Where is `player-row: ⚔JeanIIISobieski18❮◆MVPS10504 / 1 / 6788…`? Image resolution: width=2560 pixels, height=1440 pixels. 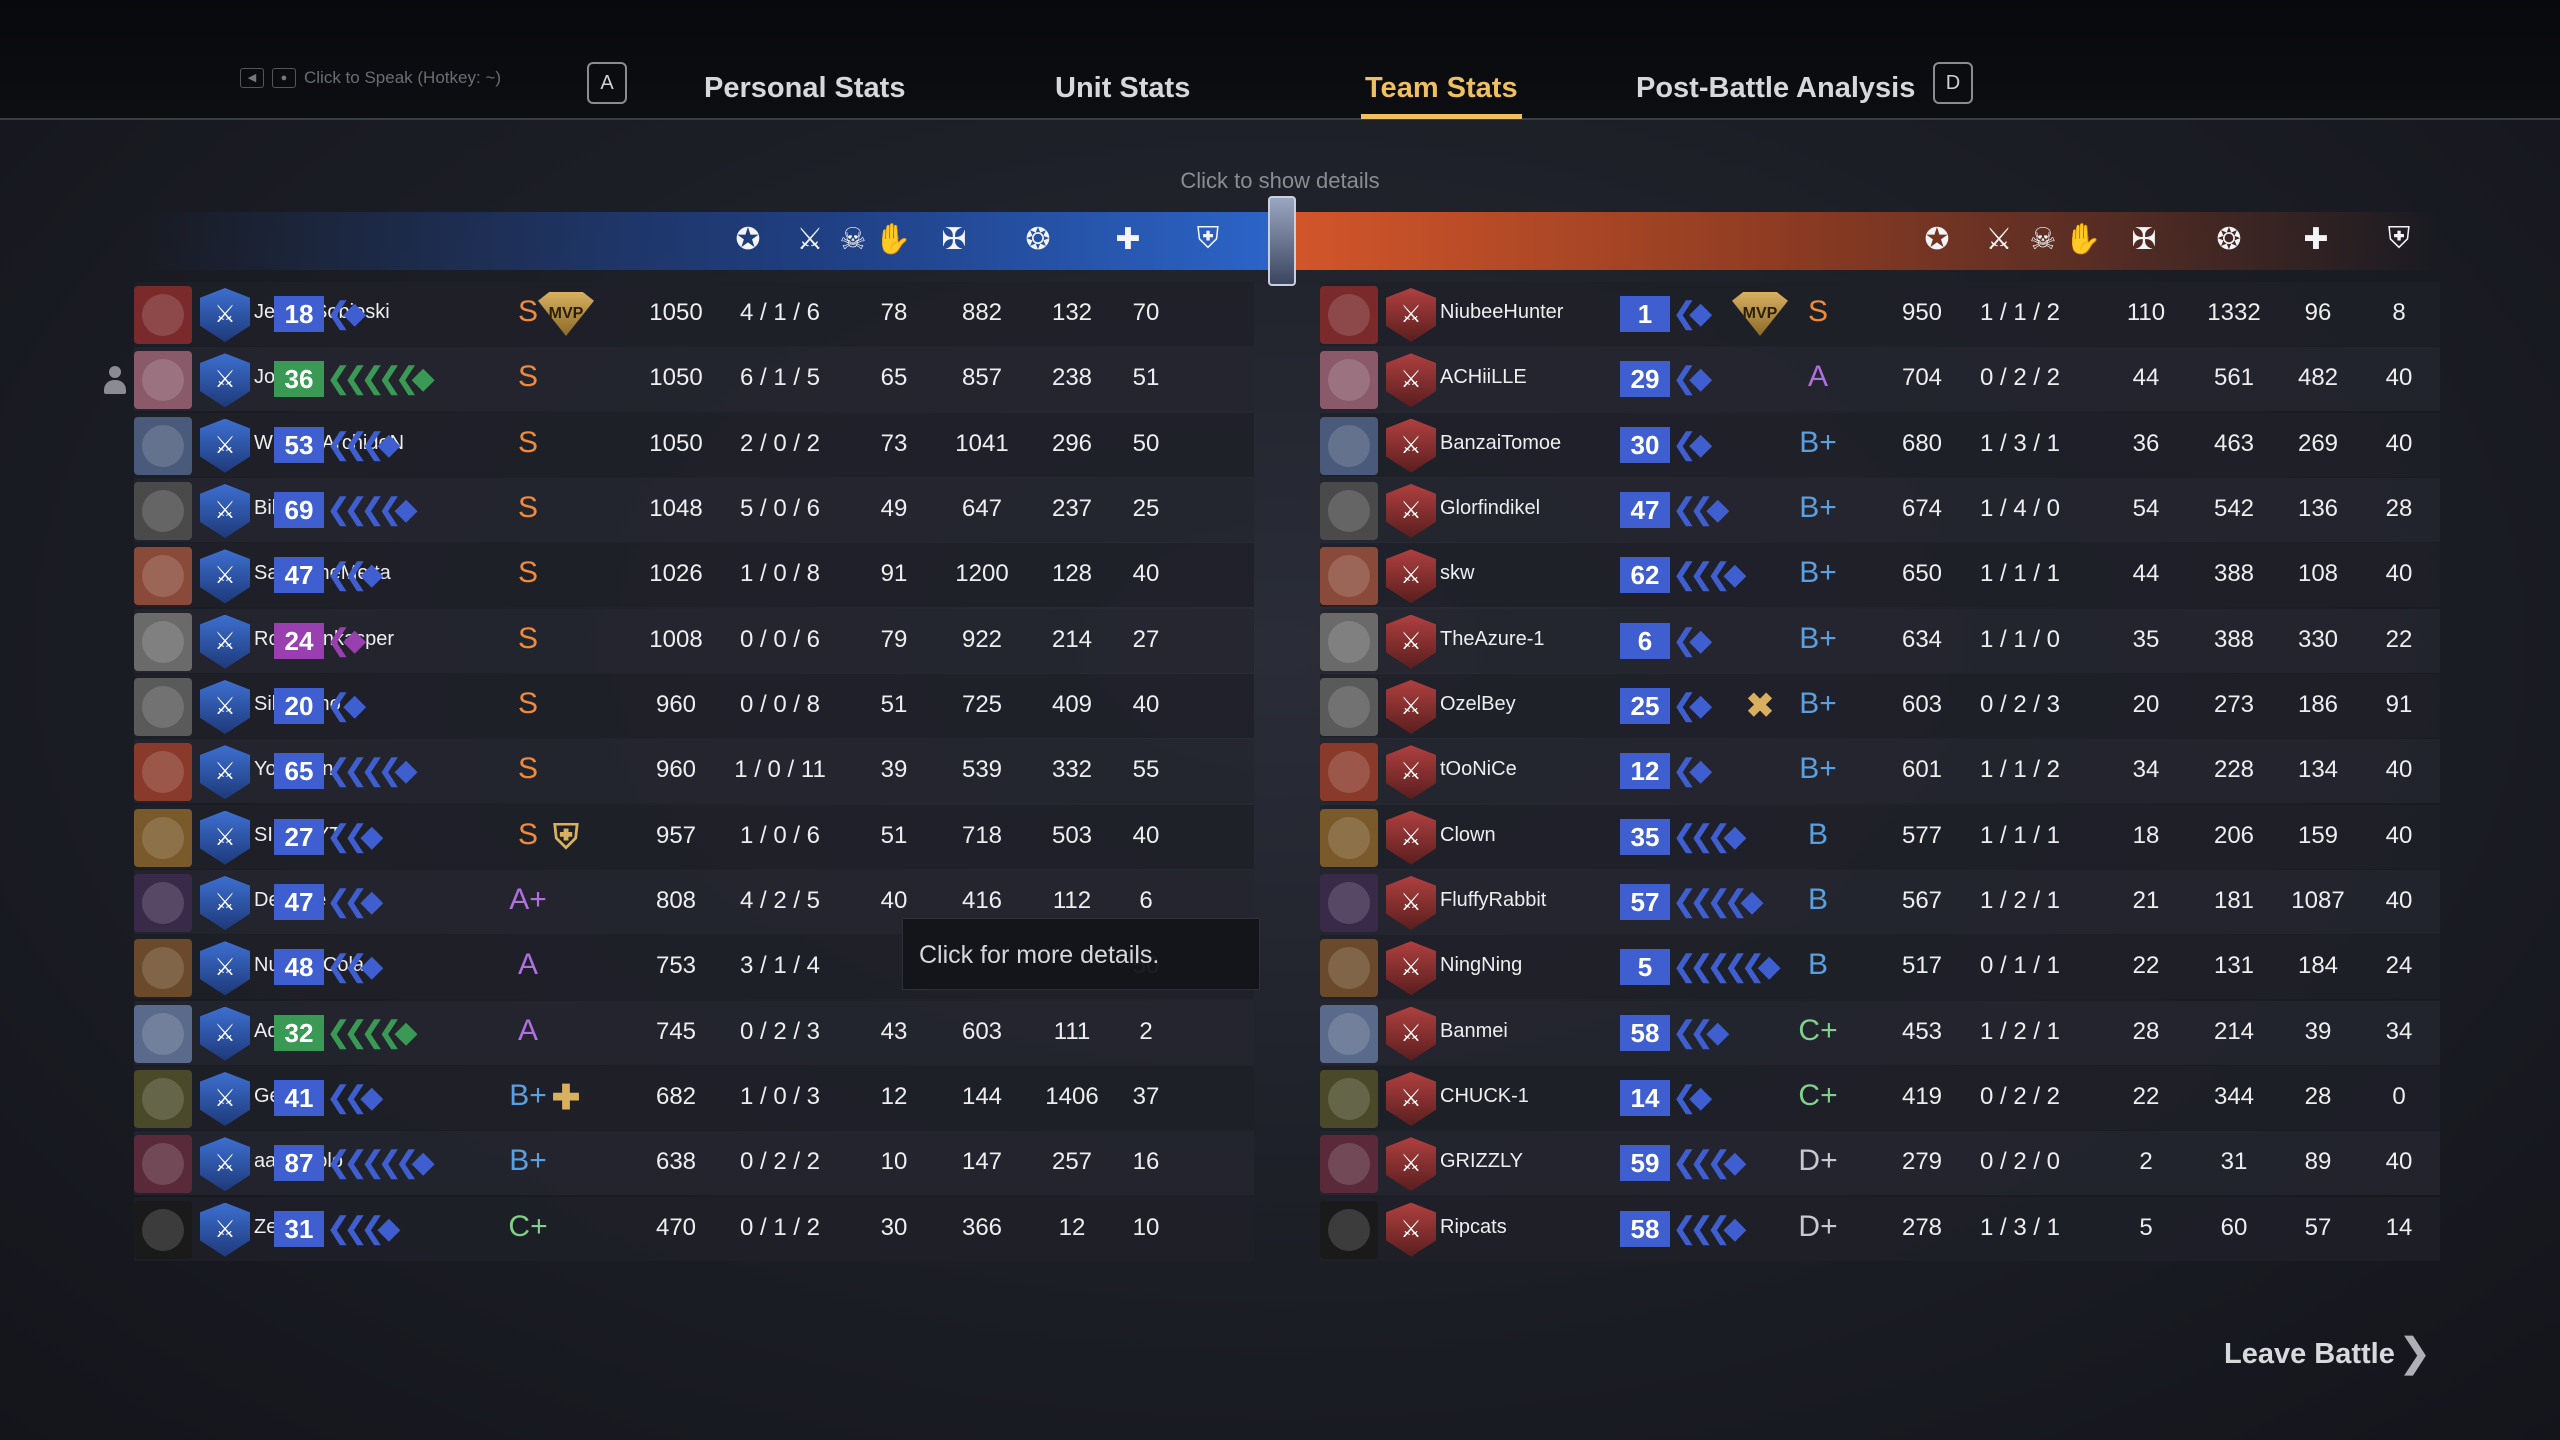 player-row: ⚔JeanIIISobieski18❮◆MVPS10504 / 1 / 6788… is located at coordinates (694, 314).